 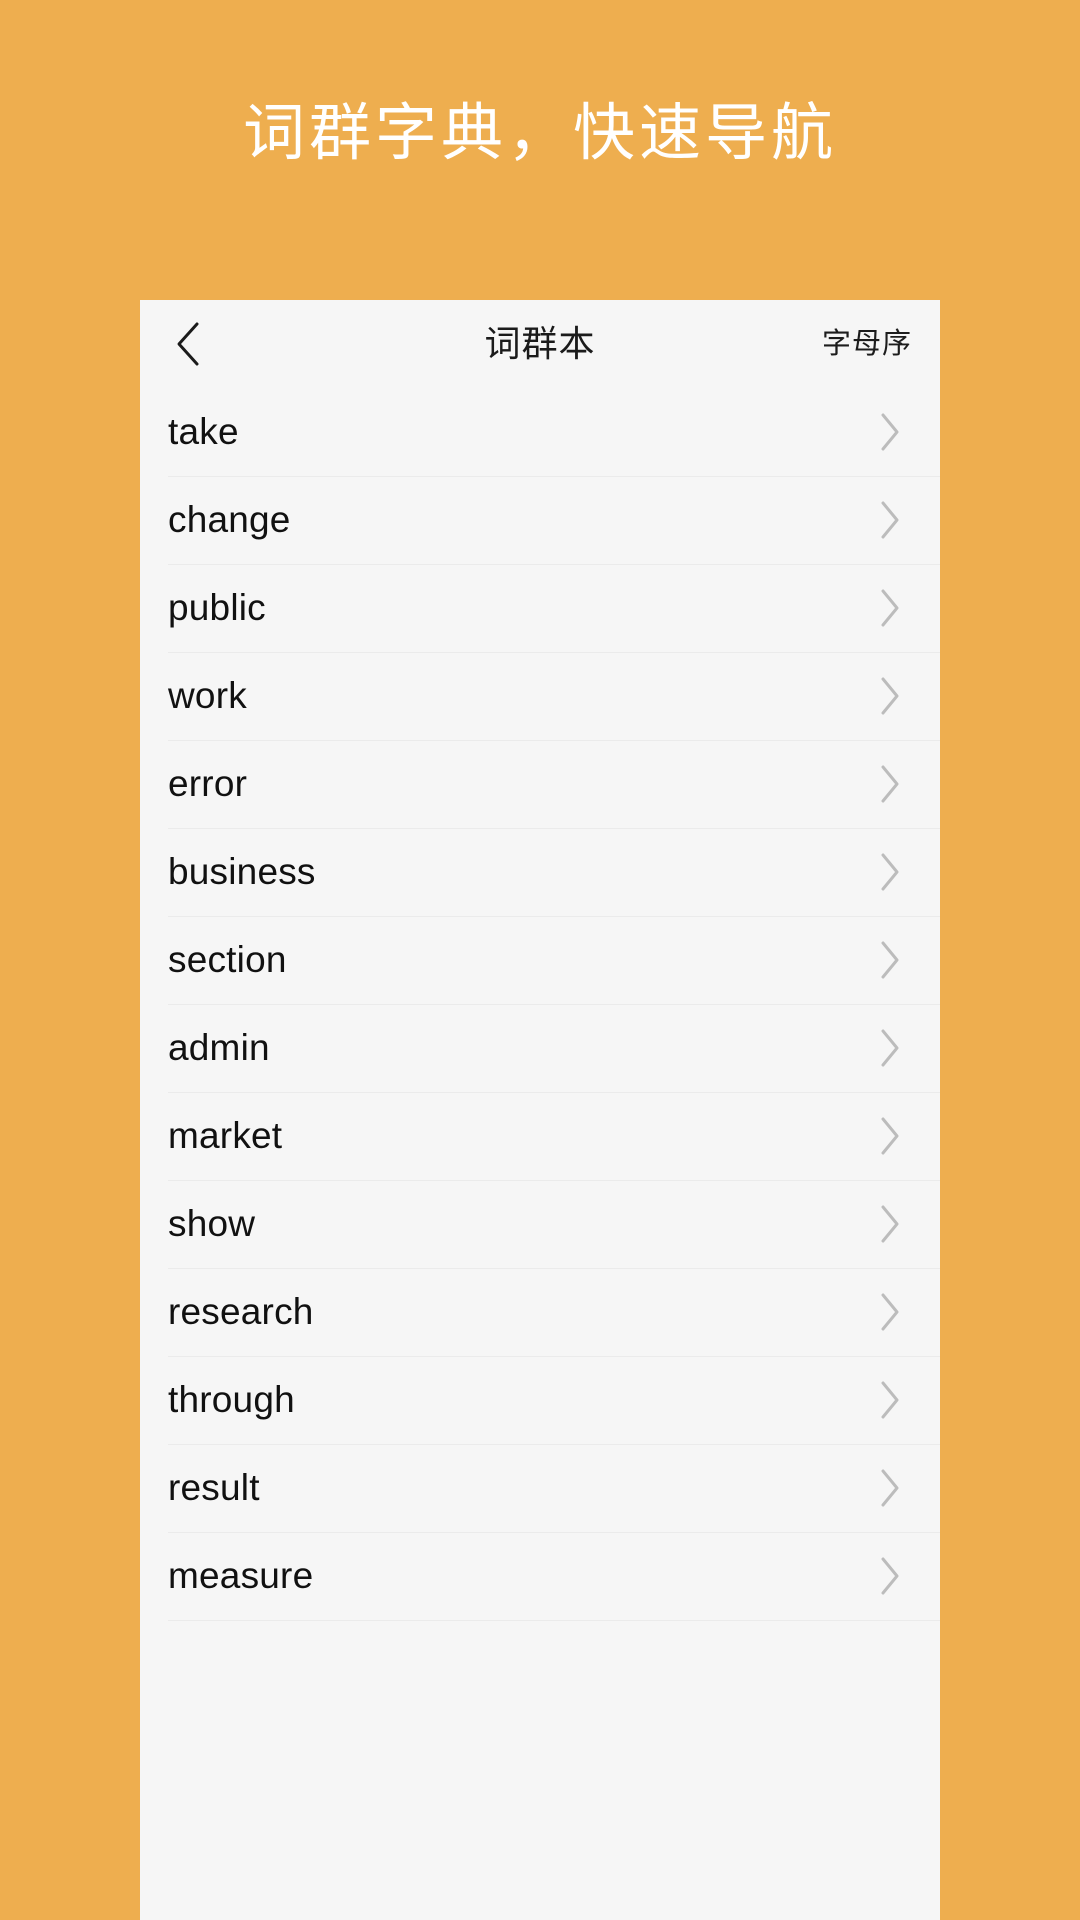 What do you see at coordinates (540, 1400) in the screenshot?
I see `list-item: through` at bounding box center [540, 1400].